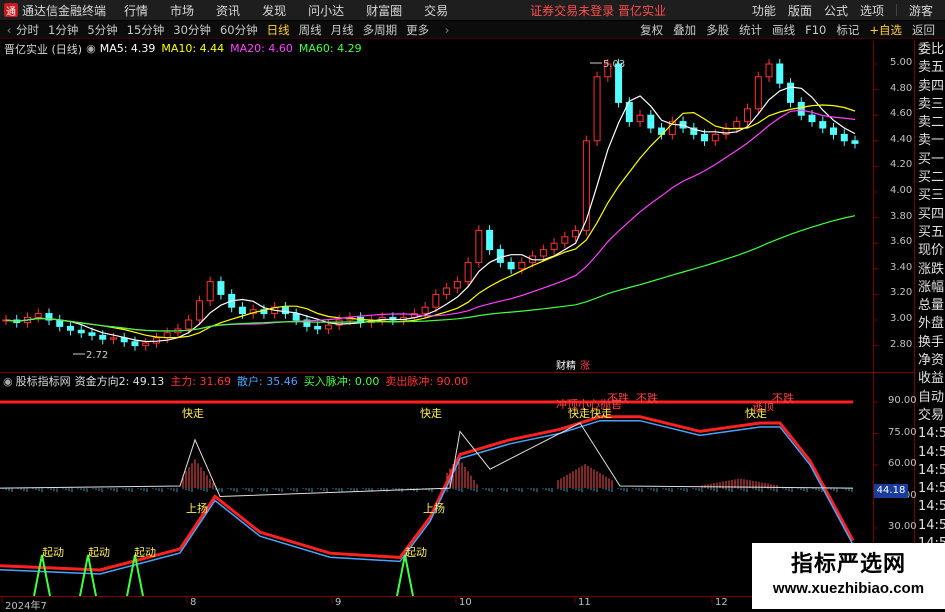  Describe the element at coordinates (584, 602) in the screenshot. I see `time-tick: 11` at that location.